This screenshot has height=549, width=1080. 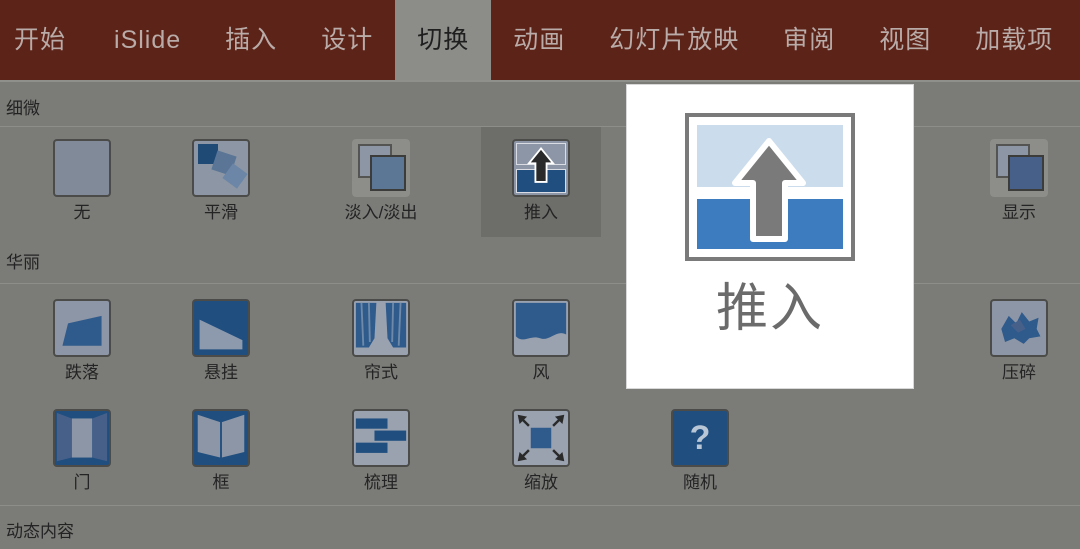 I want to click on transition-item-morph: 平滑, so click(x=221, y=182).